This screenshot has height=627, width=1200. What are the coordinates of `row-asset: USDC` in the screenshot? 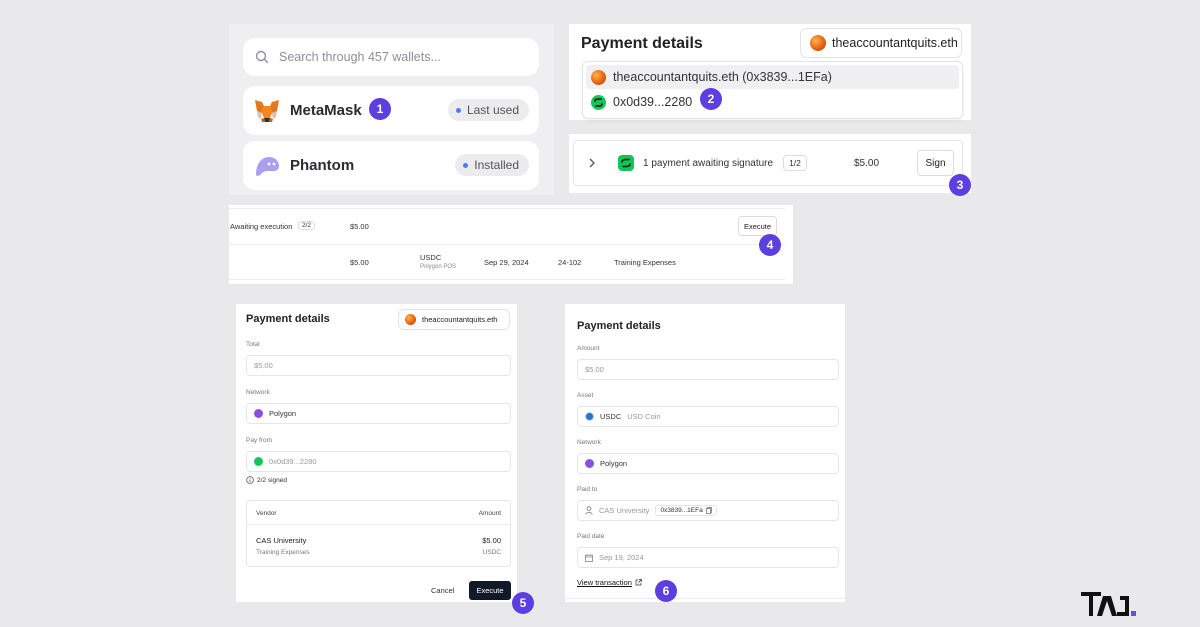 It's located at (431, 257).